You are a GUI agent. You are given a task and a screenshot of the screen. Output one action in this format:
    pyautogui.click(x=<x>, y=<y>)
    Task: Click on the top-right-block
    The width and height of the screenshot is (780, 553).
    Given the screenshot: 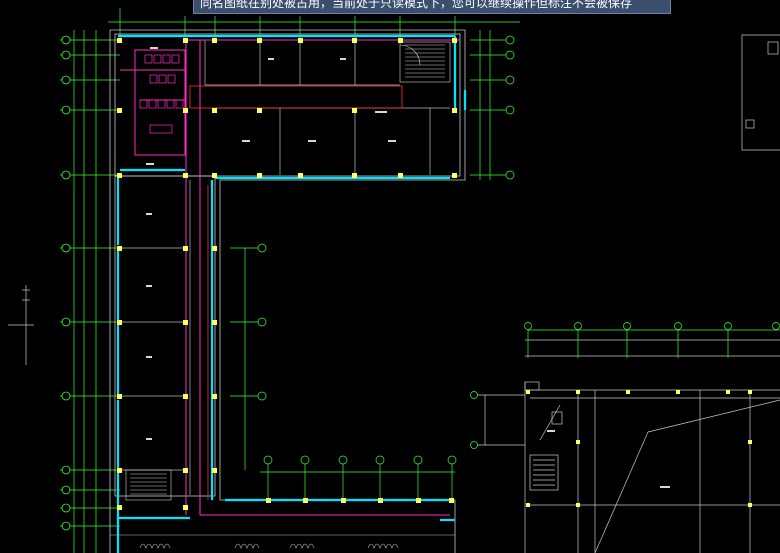 What is the action you would take?
    pyautogui.click(x=760, y=92)
    